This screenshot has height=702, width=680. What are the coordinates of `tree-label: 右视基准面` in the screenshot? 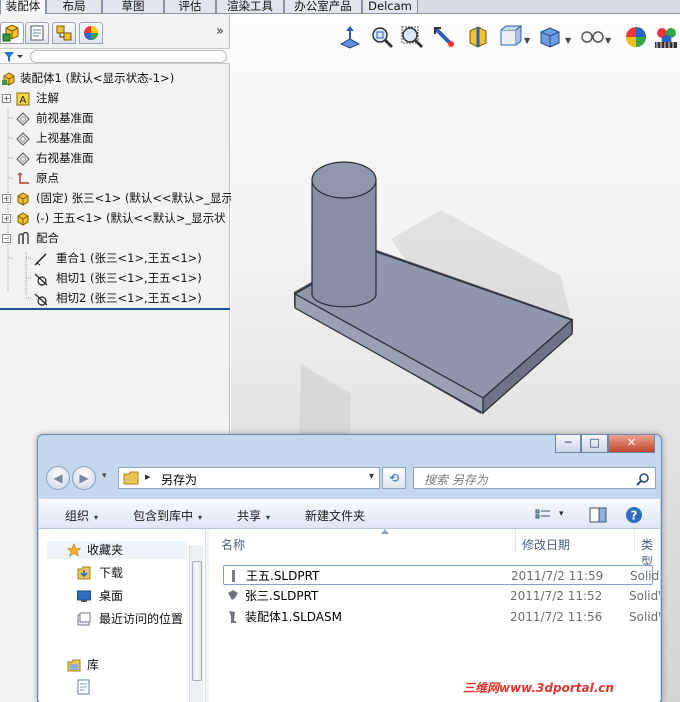 It's located at (65, 158).